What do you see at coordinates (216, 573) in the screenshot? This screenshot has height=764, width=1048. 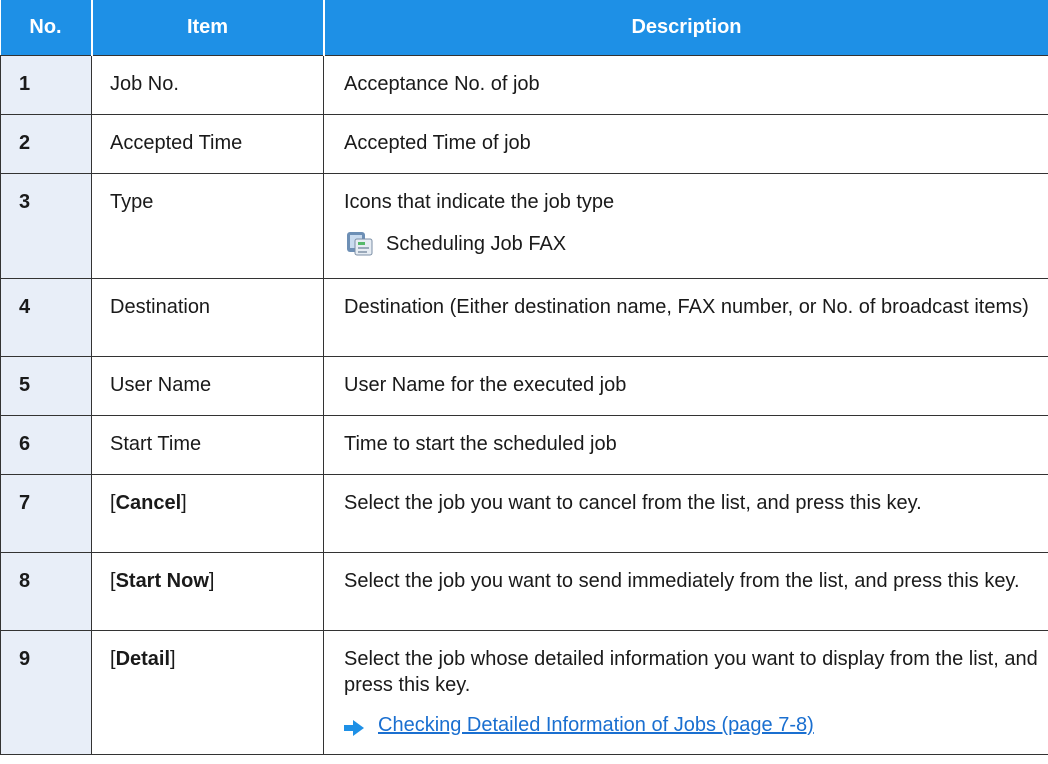 I see `row-item-key: [Start Now]` at bounding box center [216, 573].